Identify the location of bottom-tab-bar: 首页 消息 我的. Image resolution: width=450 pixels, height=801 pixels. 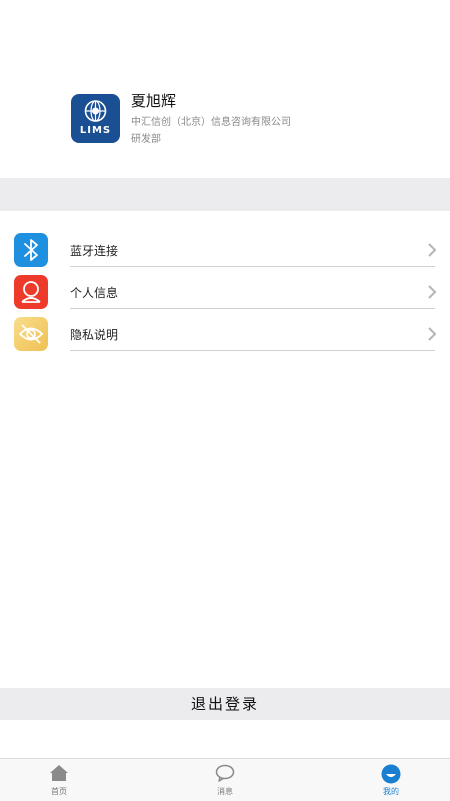
(225, 779).